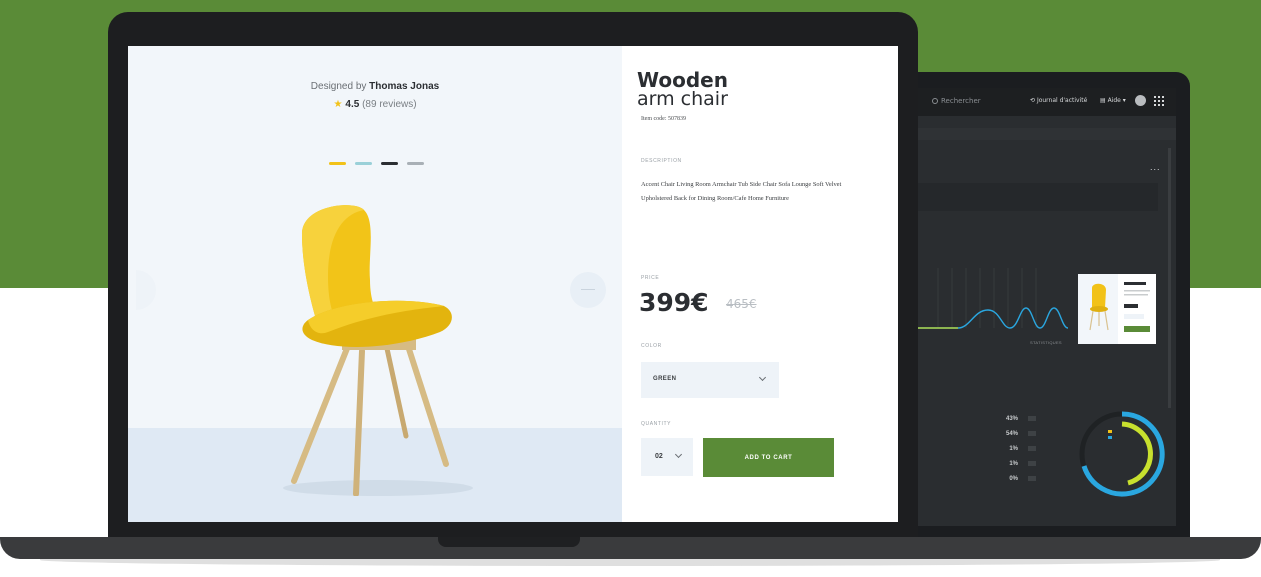 The image size is (1261, 577). What do you see at coordinates (663, 119) in the screenshot?
I see `item-code: Item code: 507839` at bounding box center [663, 119].